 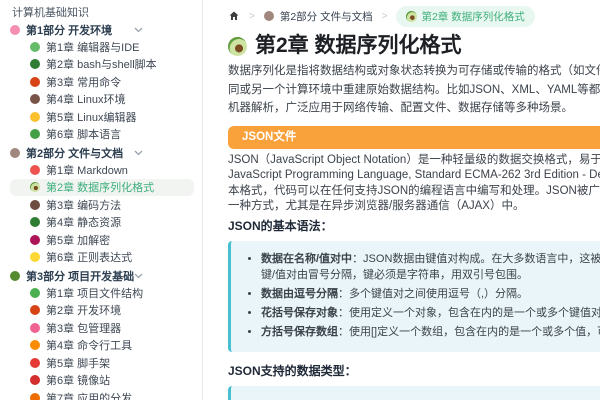 I want to click on sidebar-item-label: 第4章 命令行工具, so click(x=89, y=346).